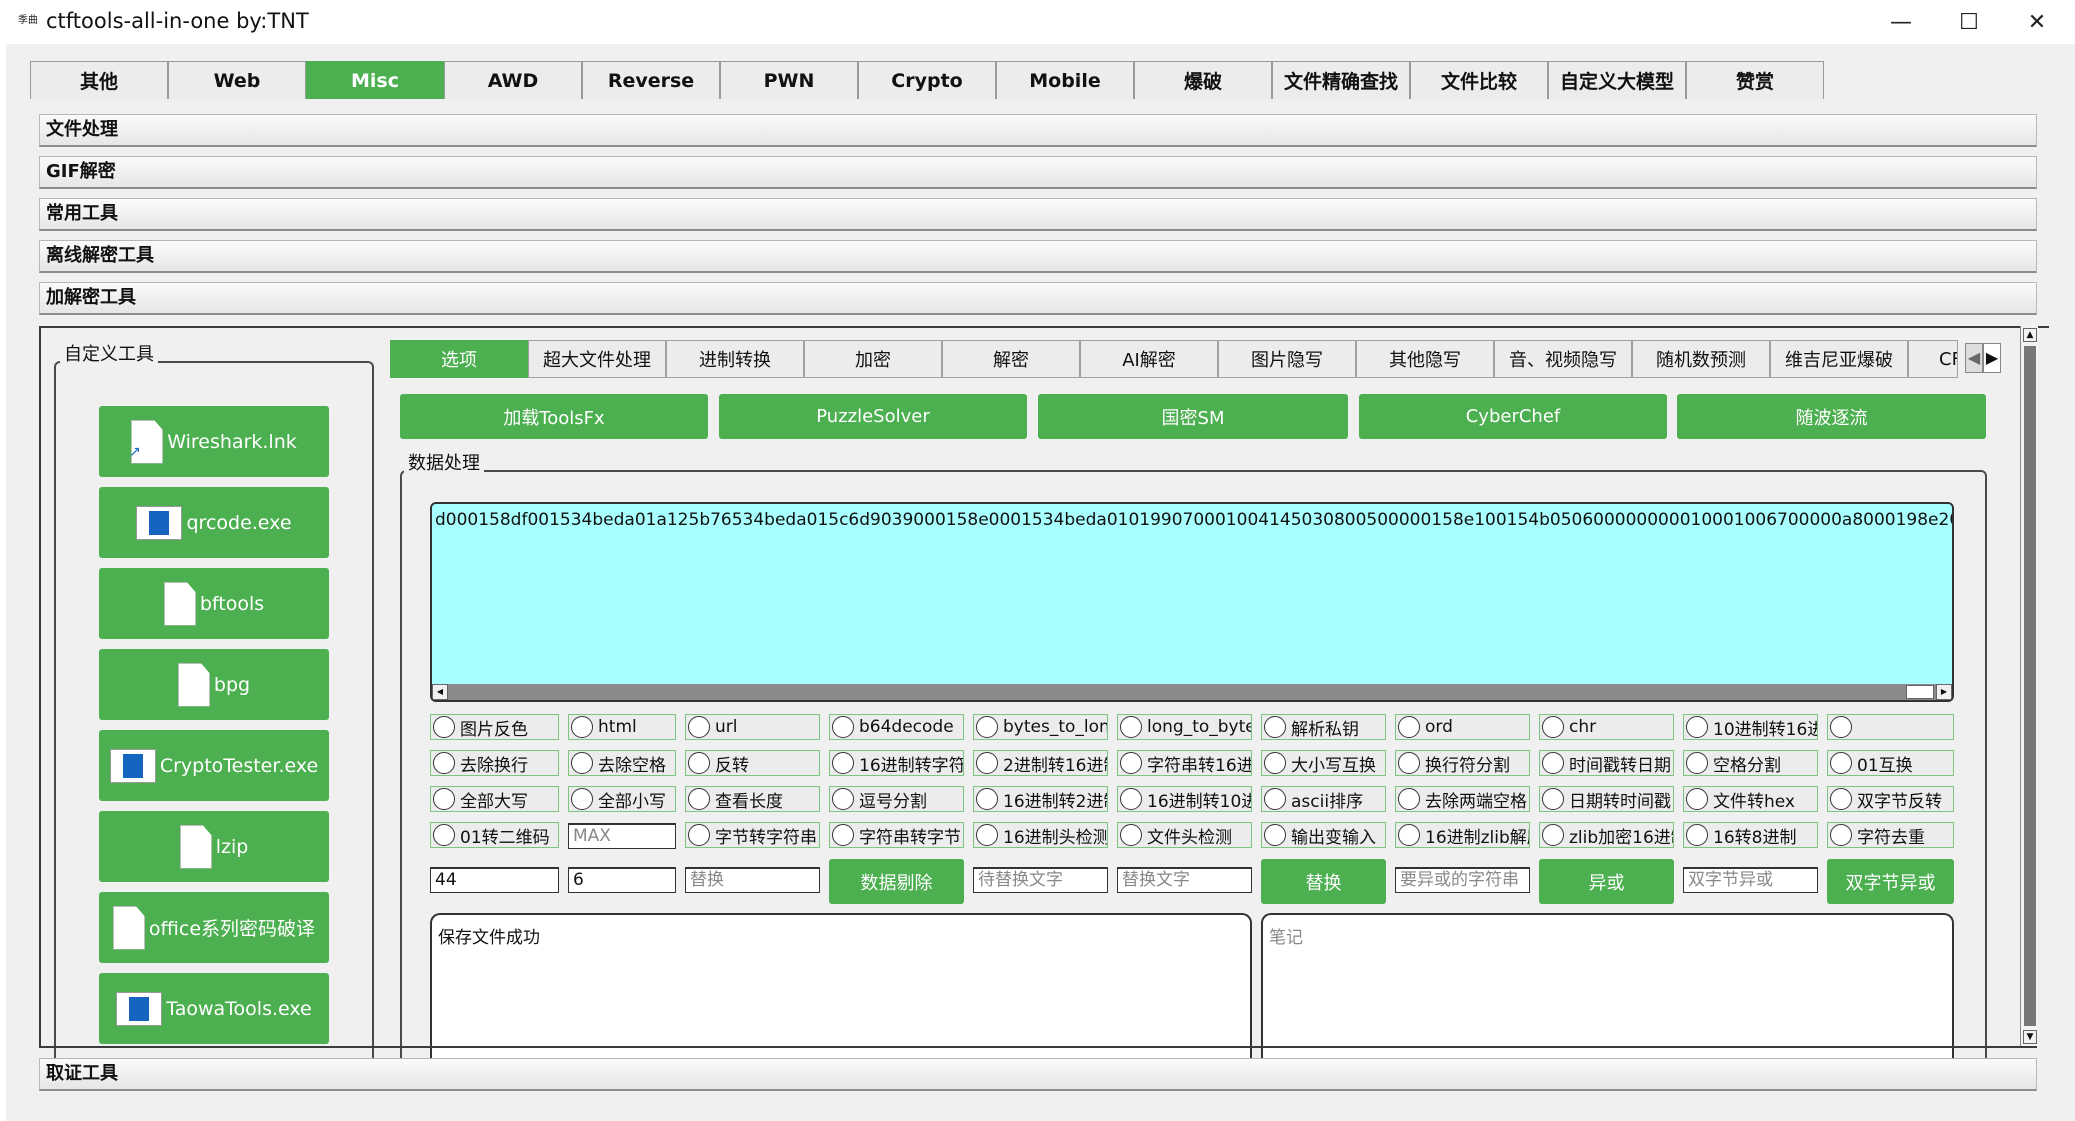 The height and width of the screenshot is (1121, 2075). I want to click on vertical-scrollbar: ▲ ▼, so click(2029, 687).